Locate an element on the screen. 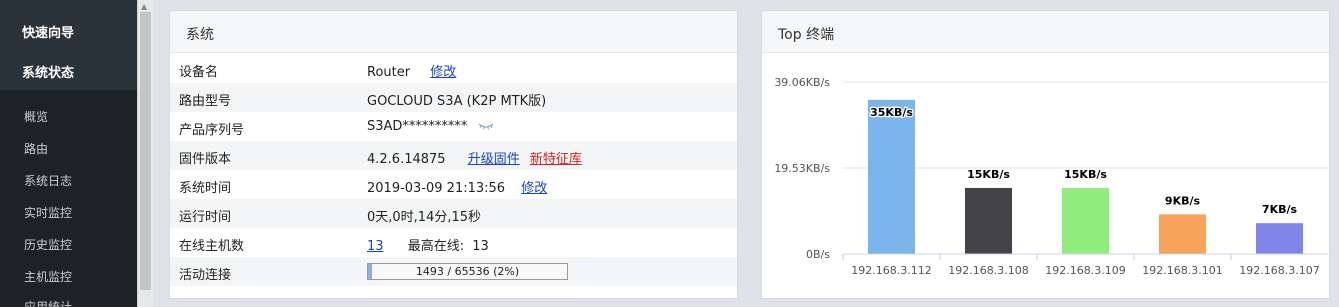 This screenshot has width=1339, height=307. firmware-label: 固件版本 is located at coordinates (205, 159).